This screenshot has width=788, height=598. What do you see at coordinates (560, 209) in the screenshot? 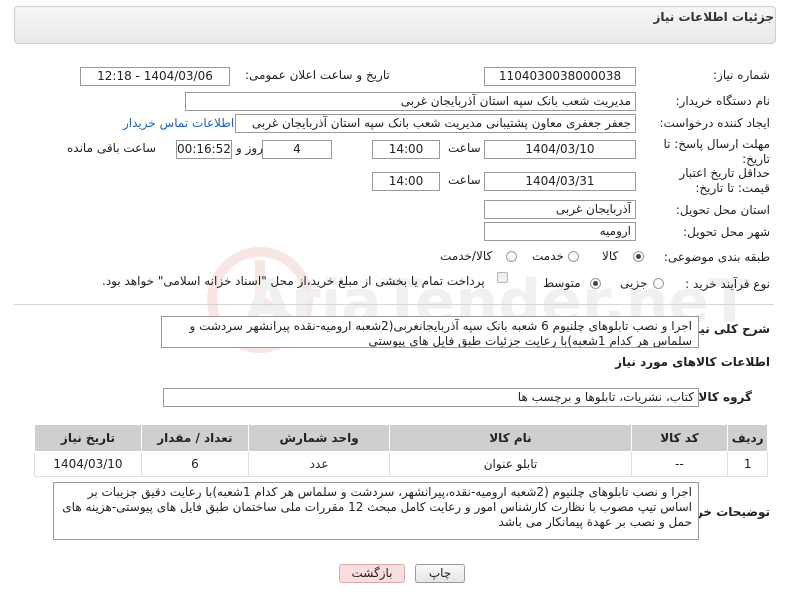
I see `province-field: آذربایجان غربی` at bounding box center [560, 209].